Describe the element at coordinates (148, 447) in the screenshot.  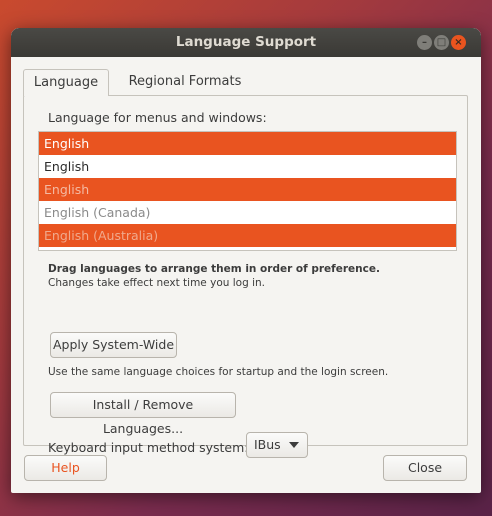
I see `keyboard-input-label: Keyboard input method system:` at that location.